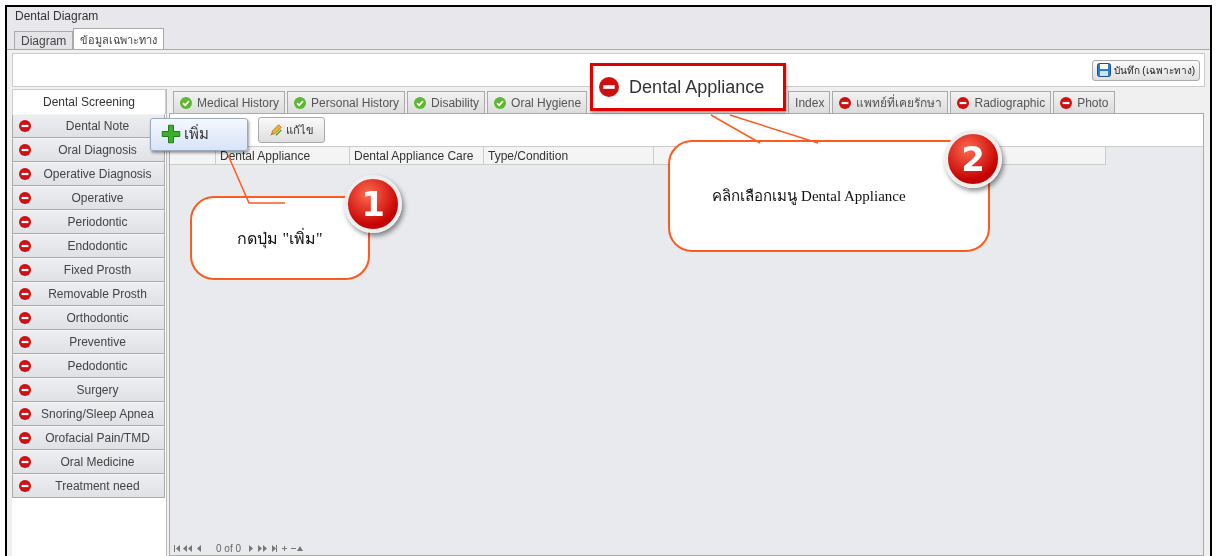  What do you see at coordinates (88, 366) in the screenshot?
I see `sidebar-item: Pedodontic` at bounding box center [88, 366].